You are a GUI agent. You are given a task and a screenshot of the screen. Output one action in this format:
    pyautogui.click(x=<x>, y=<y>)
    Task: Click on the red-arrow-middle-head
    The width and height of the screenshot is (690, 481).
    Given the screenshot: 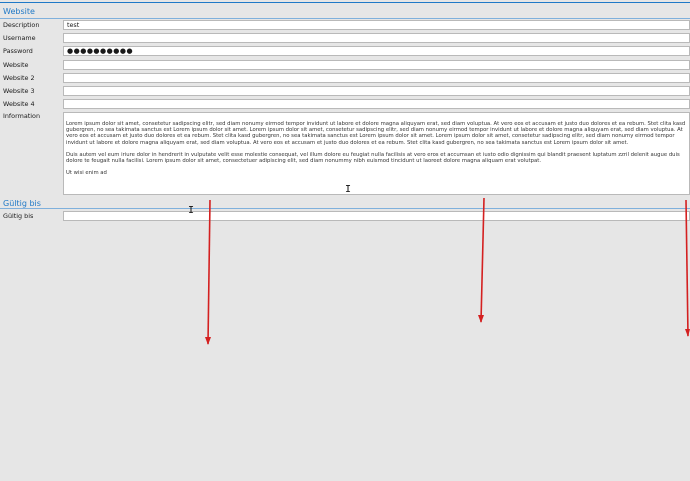 What is the action you would take?
    pyautogui.click(x=481, y=319)
    